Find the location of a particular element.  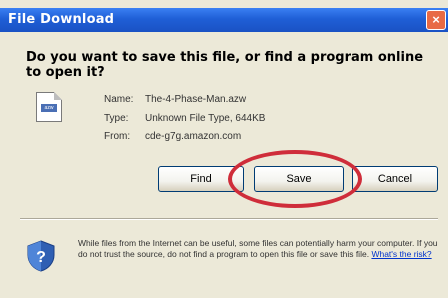

type-label: Type: is located at coordinates (116, 118).